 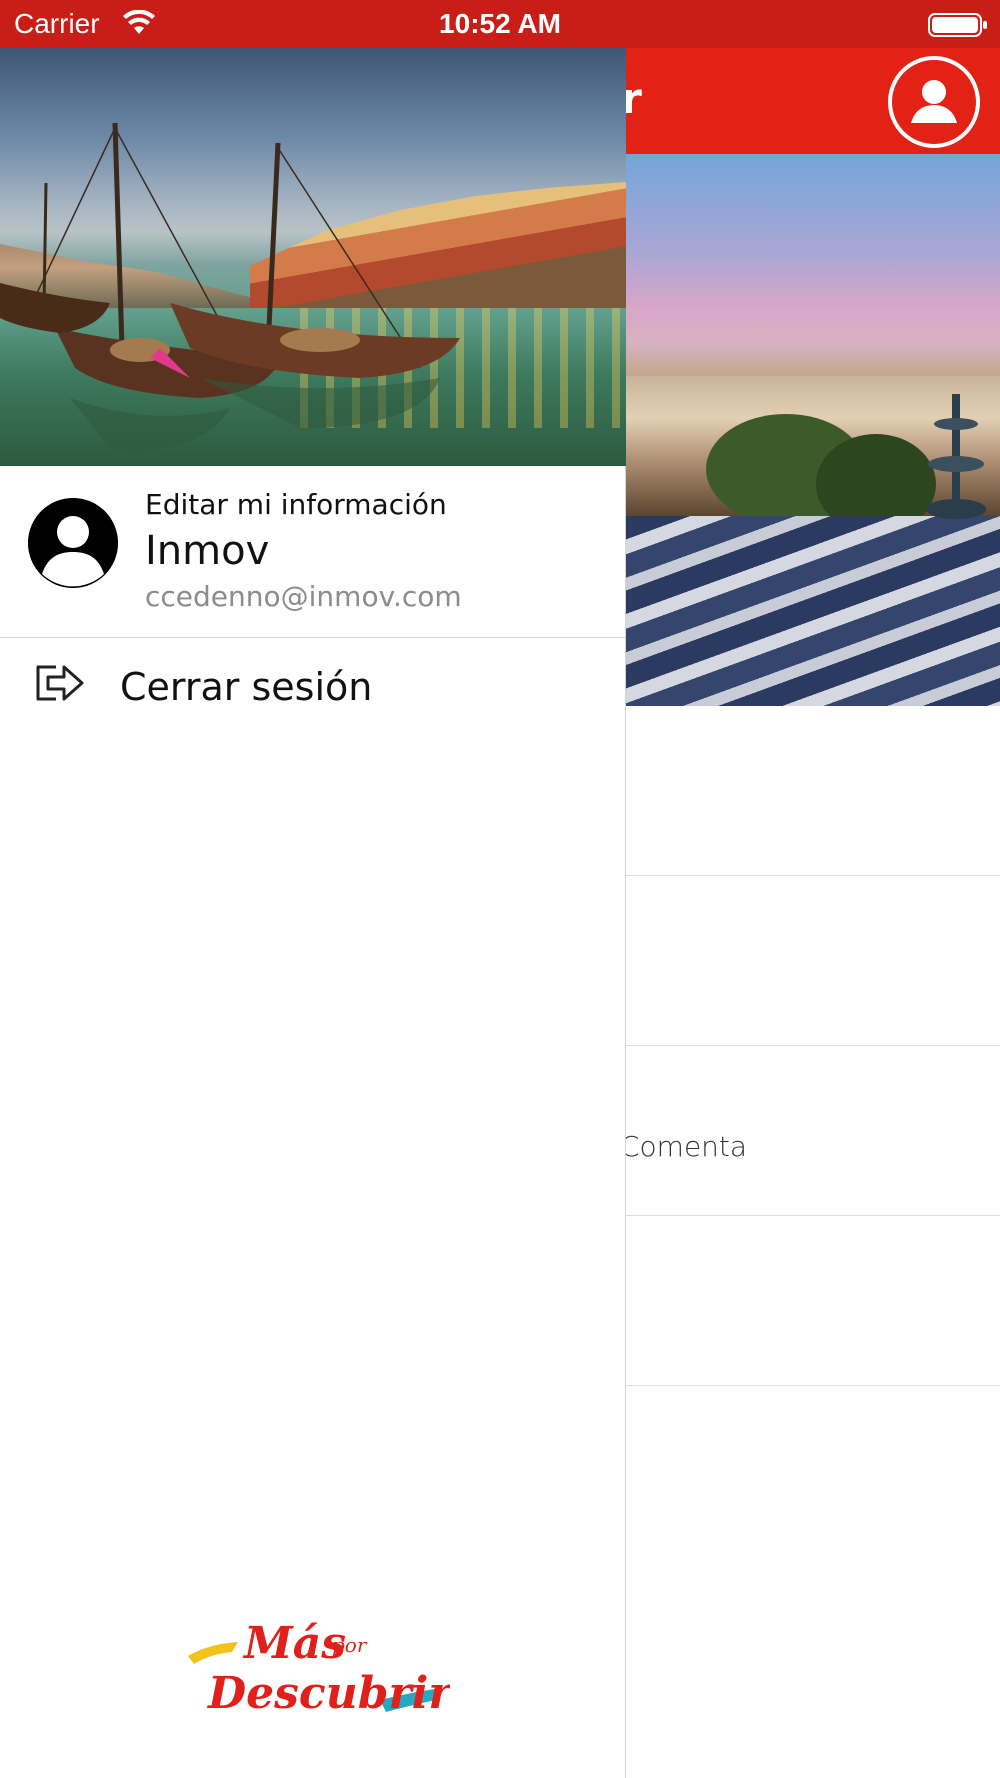 I want to click on list-item: Comenta, so click(x=810, y=1131).